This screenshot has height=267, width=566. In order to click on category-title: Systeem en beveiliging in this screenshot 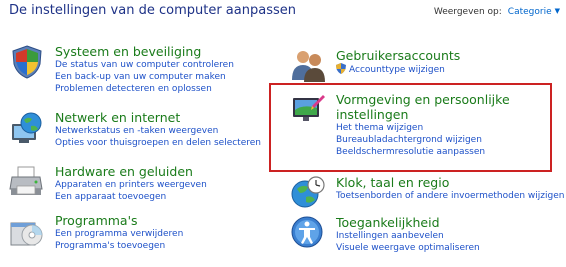, I will do `click(144, 51)`.